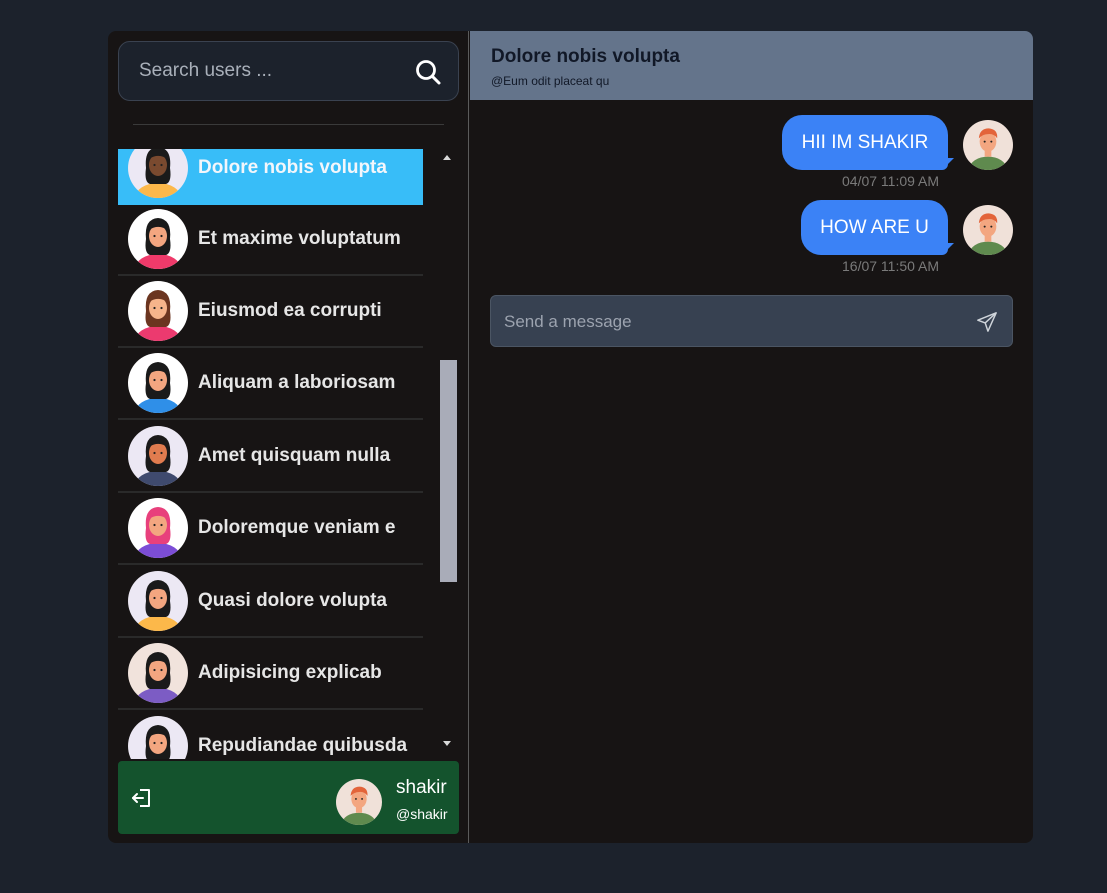  Describe the element at coordinates (290, 310) in the screenshot. I see `user-name: Eiusmod ea corrupti` at that location.